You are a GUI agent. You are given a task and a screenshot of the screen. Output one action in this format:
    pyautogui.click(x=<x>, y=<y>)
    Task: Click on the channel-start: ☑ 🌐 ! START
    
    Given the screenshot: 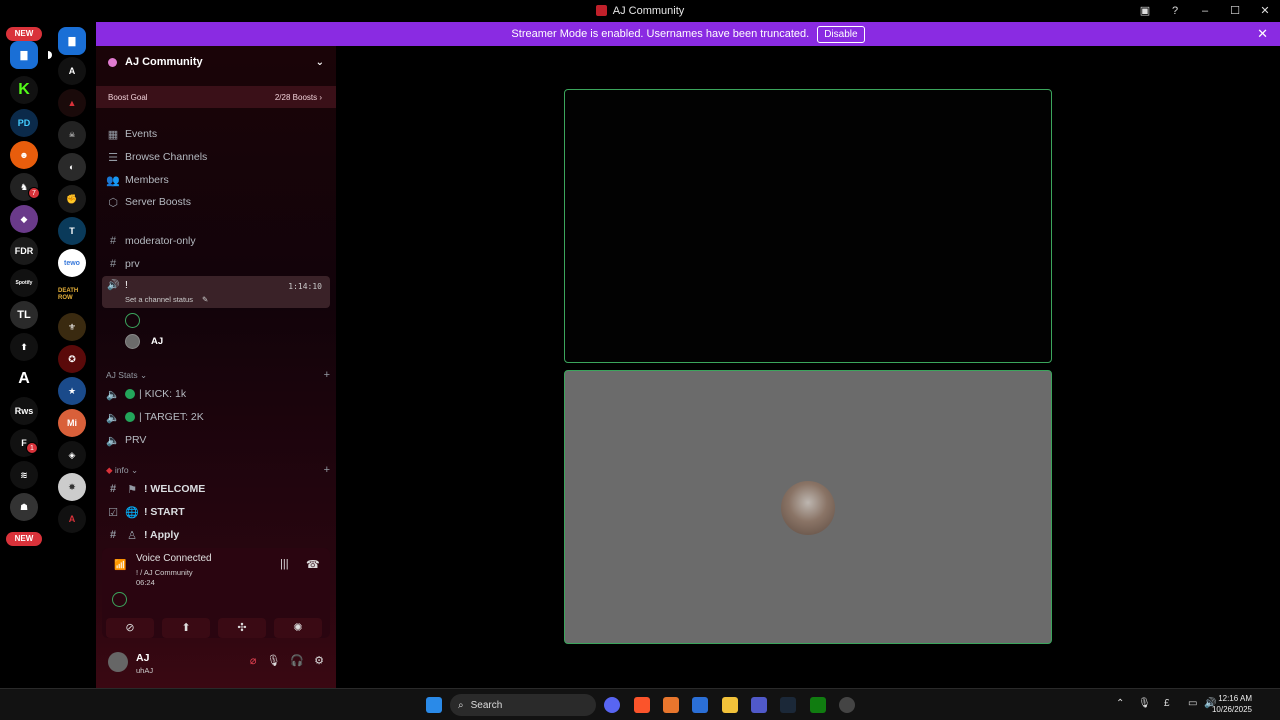 What is the action you would take?
    pyautogui.click(x=218, y=512)
    